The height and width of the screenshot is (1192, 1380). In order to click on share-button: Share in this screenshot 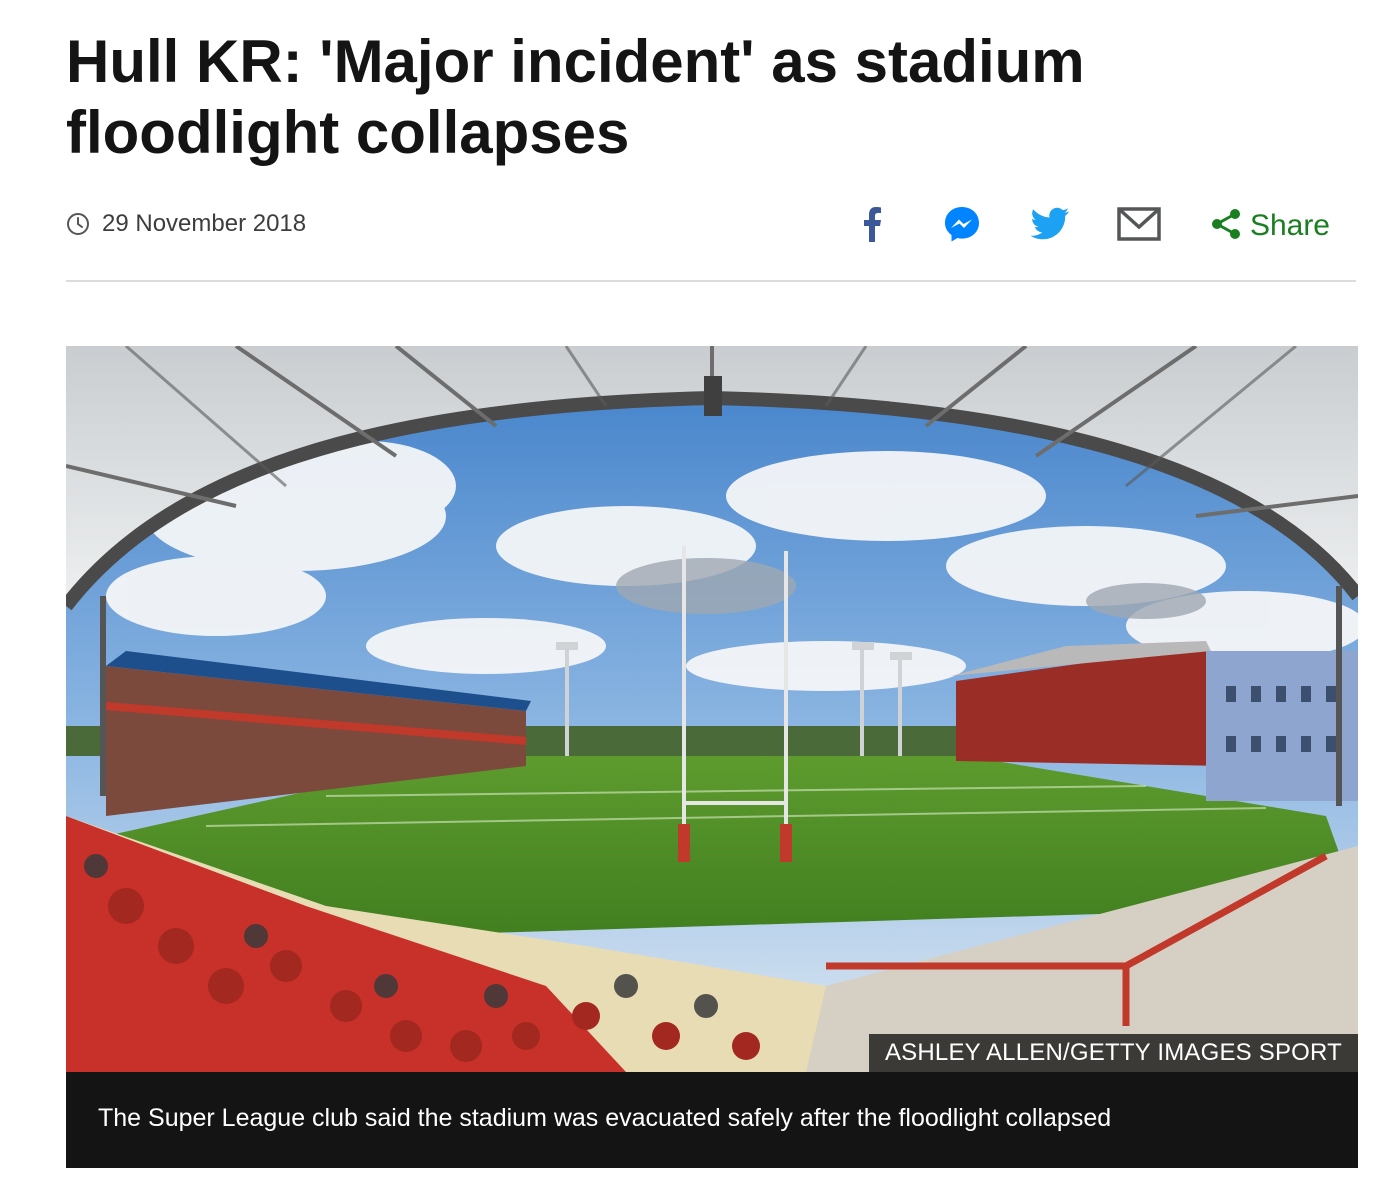, I will do `click(1270, 226)`.